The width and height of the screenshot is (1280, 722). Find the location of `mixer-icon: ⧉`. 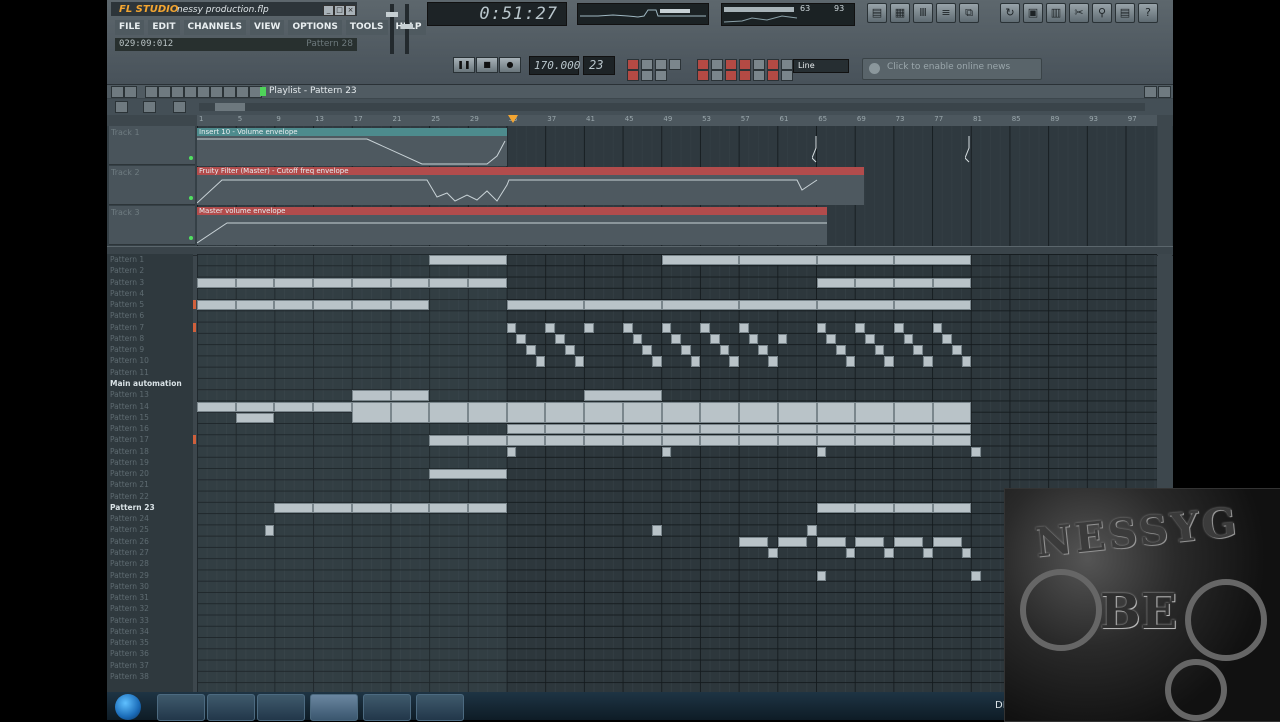

mixer-icon: ⧉ is located at coordinates (969, 13).